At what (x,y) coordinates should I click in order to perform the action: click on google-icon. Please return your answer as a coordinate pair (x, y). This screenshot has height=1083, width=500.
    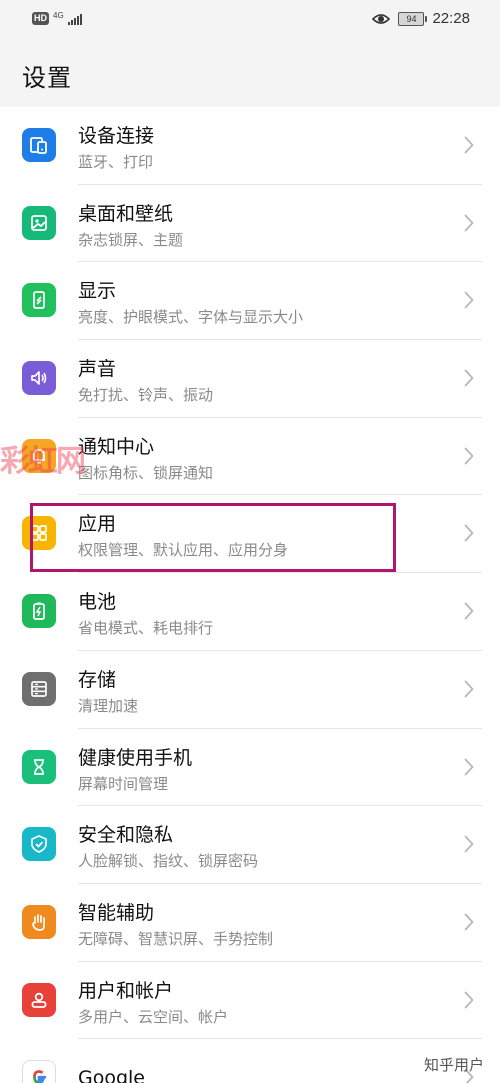
    Looking at the image, I should click on (39, 1071).